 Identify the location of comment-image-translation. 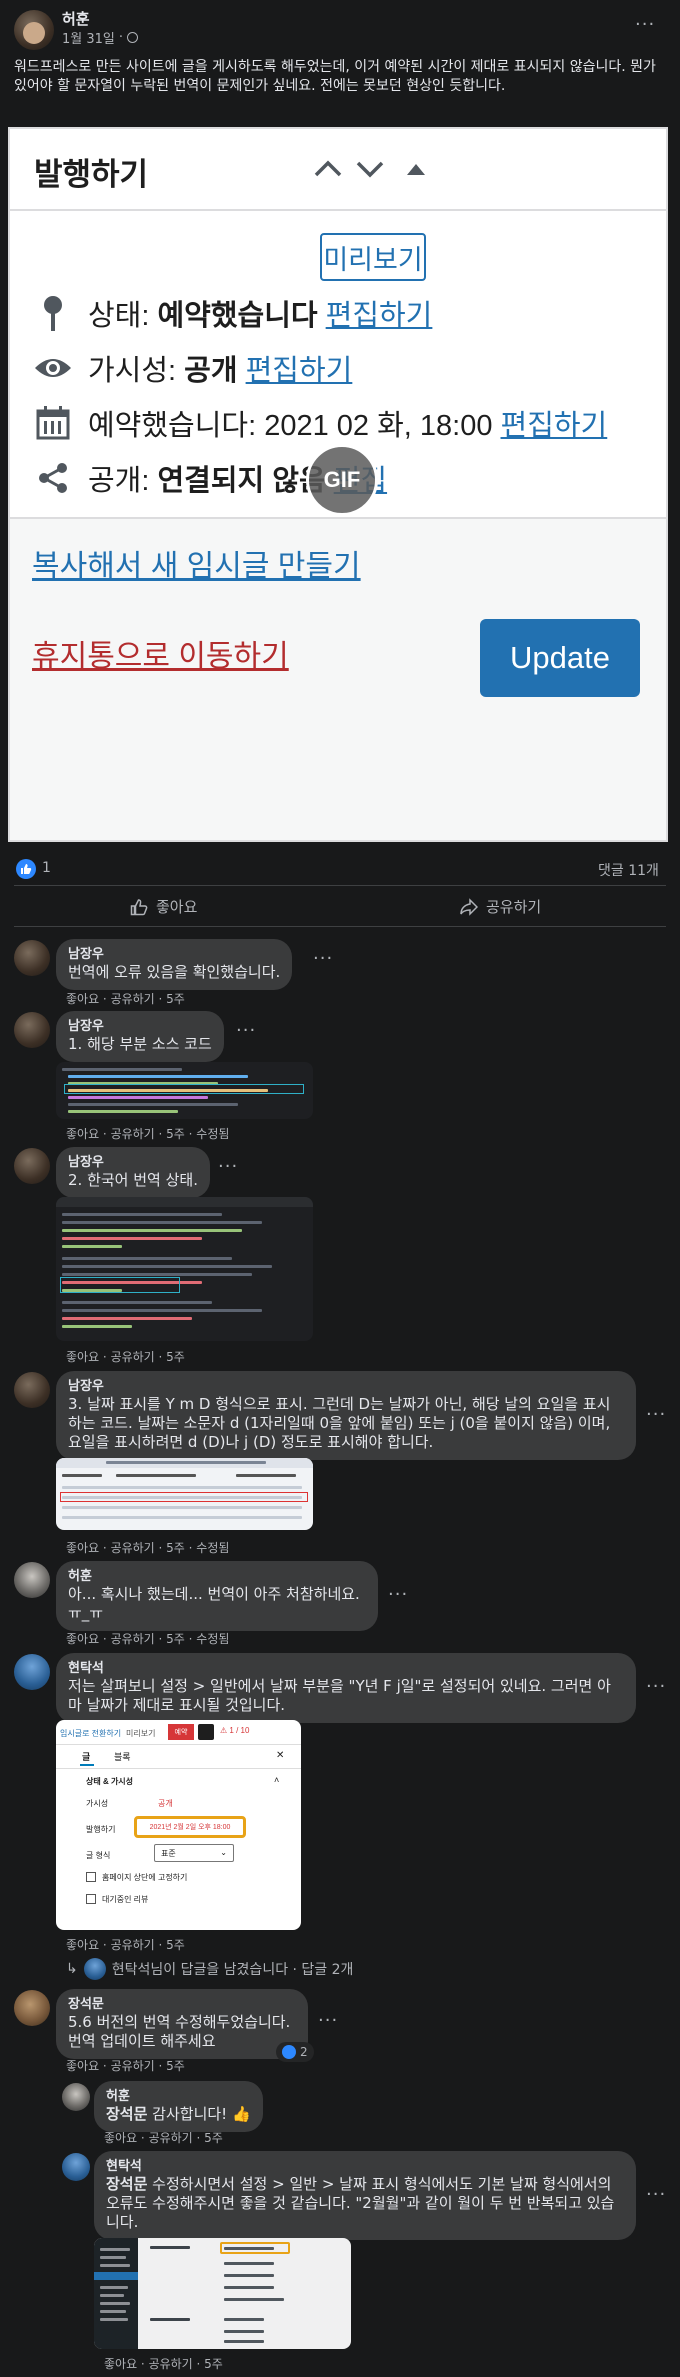
(184, 1269).